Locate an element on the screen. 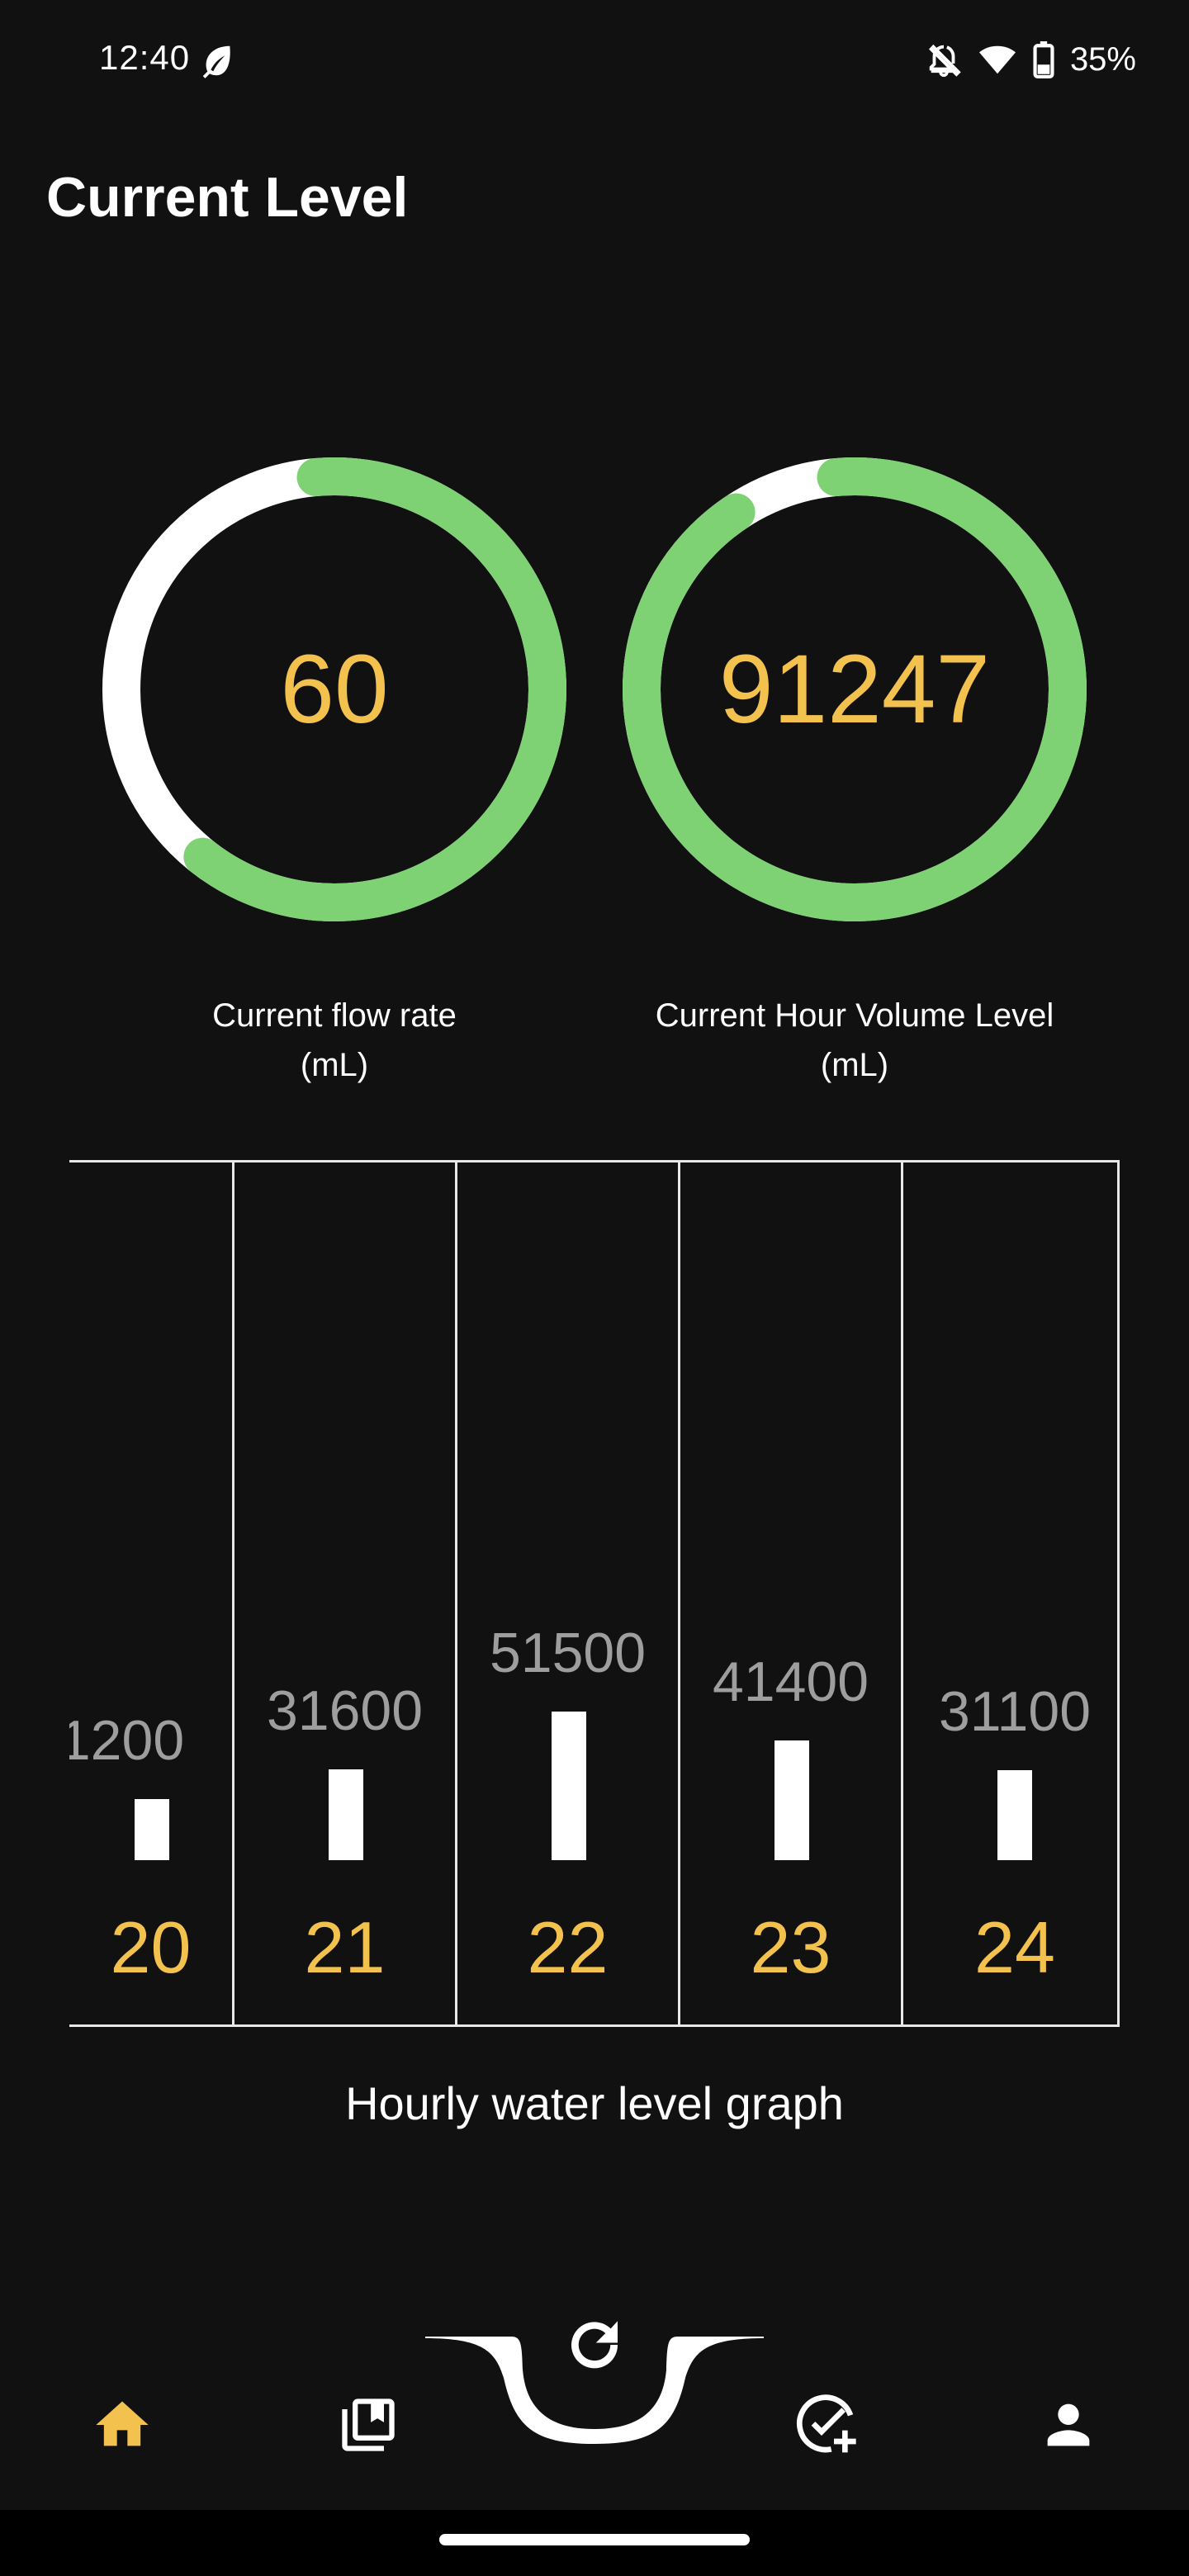 Image resolution: width=1189 pixels, height=2576 pixels. hour-volume-value: 91247 is located at coordinates (854, 689).